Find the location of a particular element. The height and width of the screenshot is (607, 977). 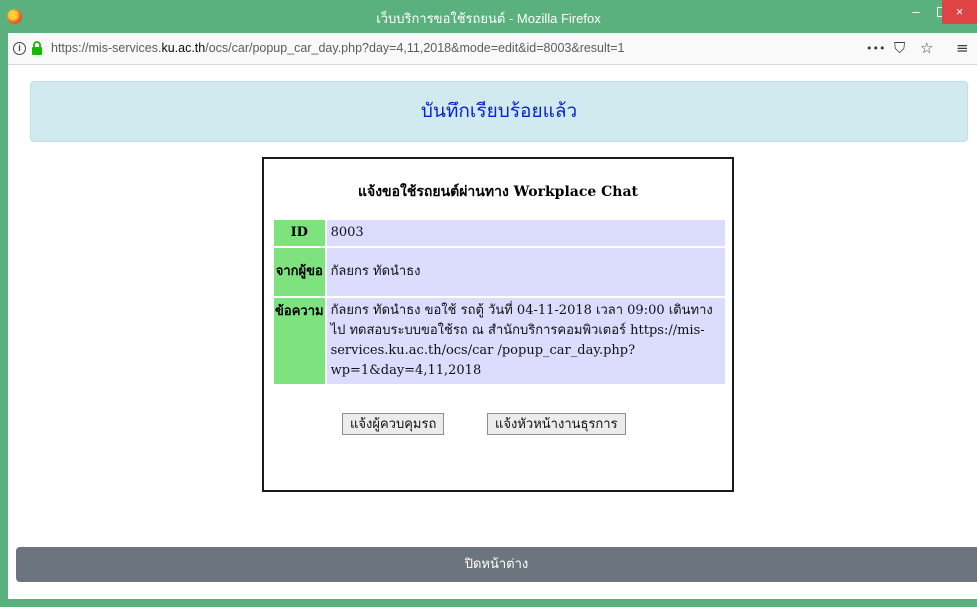

close-window-button: × is located at coordinates (959, 12).